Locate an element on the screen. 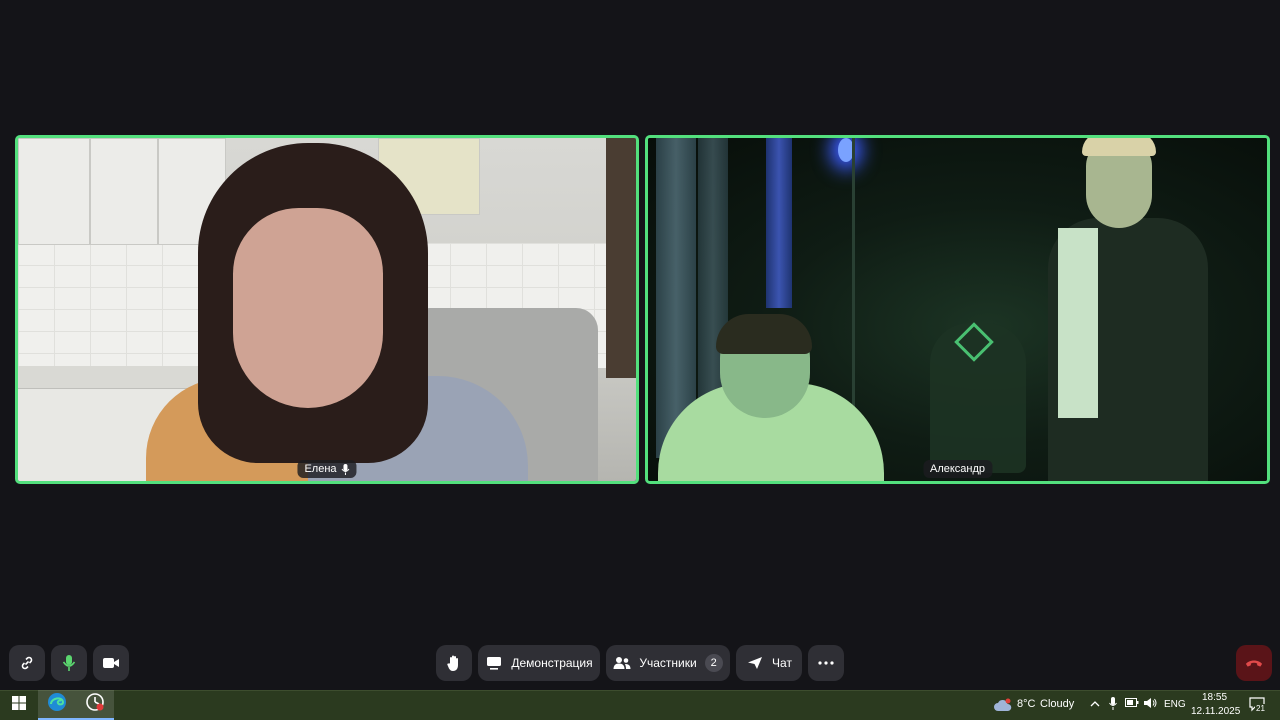 This screenshot has height=720, width=1280. app-icon is located at coordinates (95, 704).